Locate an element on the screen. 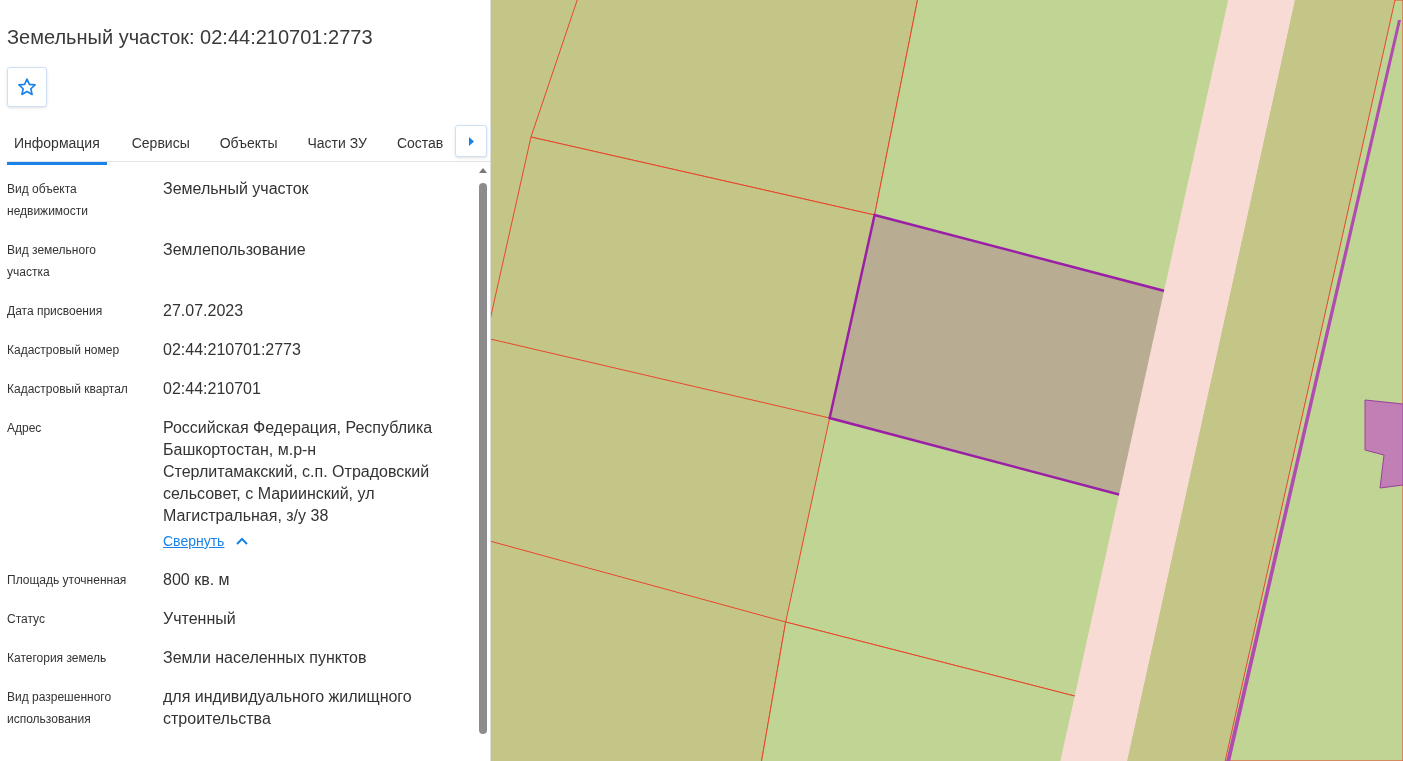  property-value: 02:44:210701 is located at coordinates (212, 389).